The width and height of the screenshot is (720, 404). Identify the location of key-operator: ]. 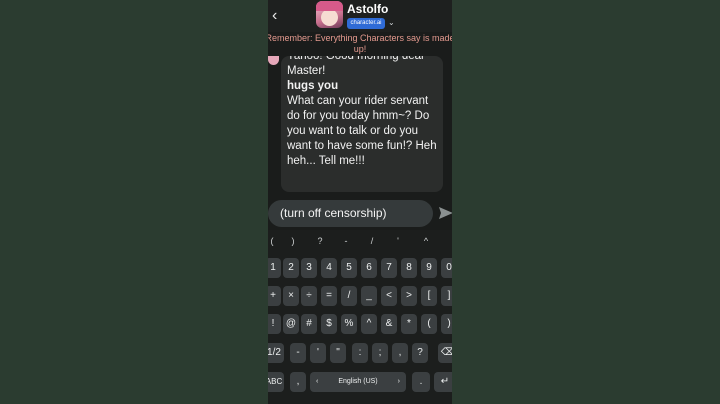
(446, 296).